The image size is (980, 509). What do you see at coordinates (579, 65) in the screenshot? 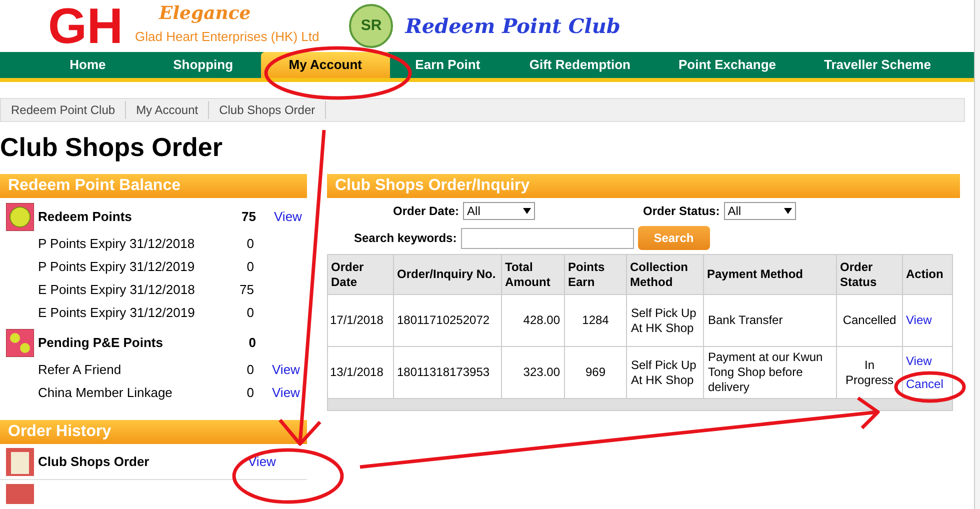
I see `nav-tab: Gift Redemption` at bounding box center [579, 65].